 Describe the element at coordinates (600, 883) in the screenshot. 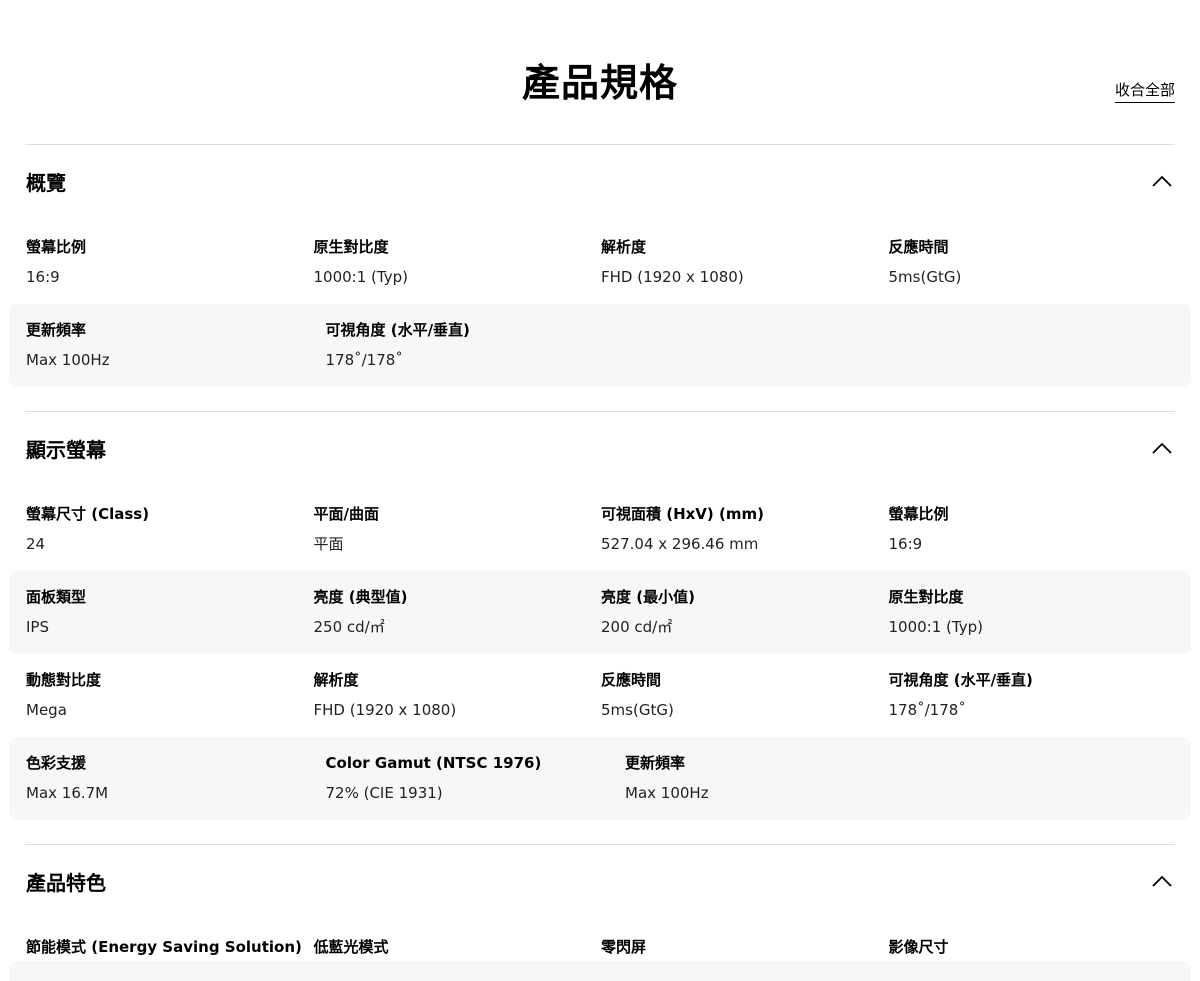

I see `section-header: 產品特色` at that location.